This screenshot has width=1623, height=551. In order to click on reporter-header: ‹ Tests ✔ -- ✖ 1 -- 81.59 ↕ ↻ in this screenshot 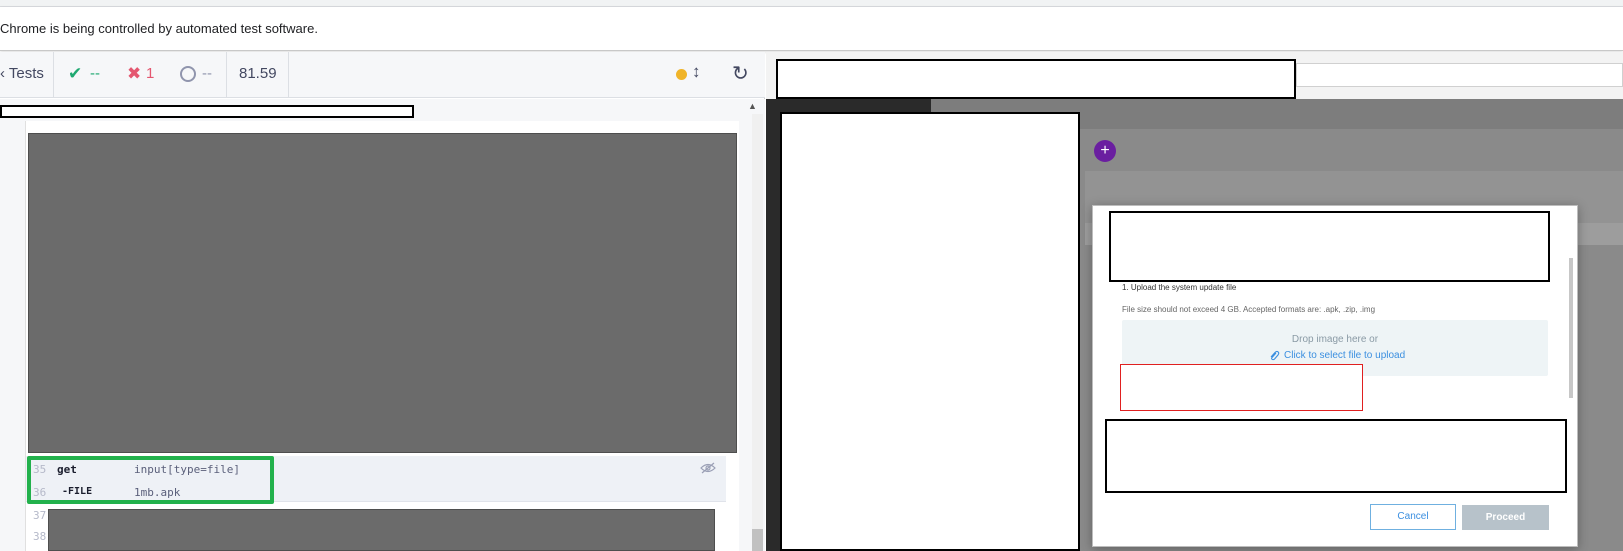, I will do `click(382, 75)`.